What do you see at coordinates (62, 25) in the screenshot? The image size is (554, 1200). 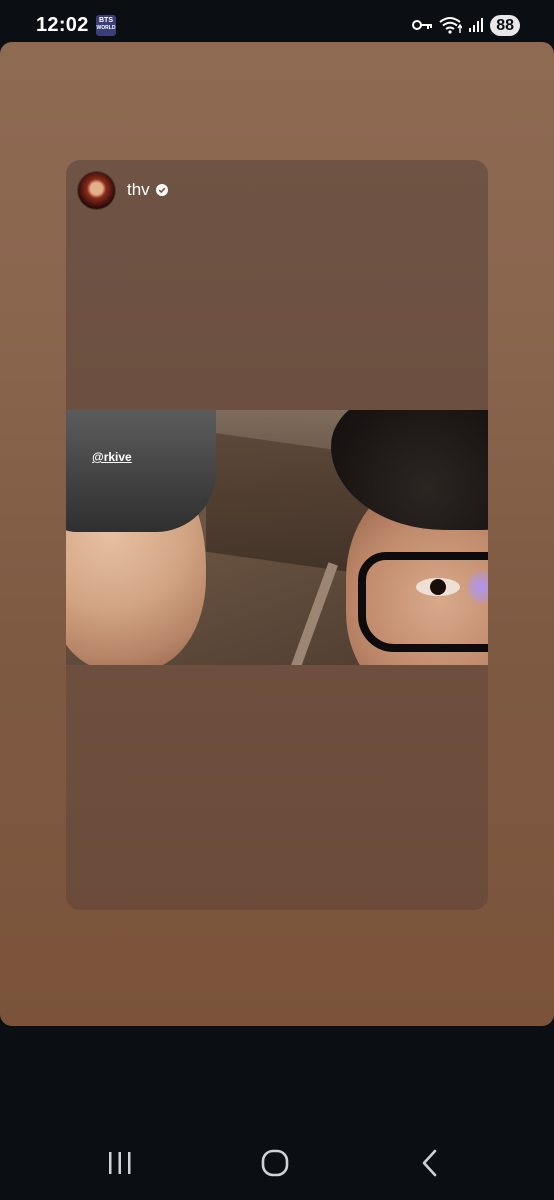 I see `clock: 12:02` at bounding box center [62, 25].